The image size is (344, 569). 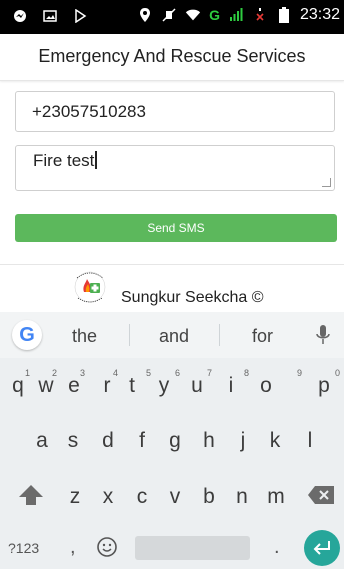 What do you see at coordinates (321, 497) in the screenshot?
I see `backspace-key-icon` at bounding box center [321, 497].